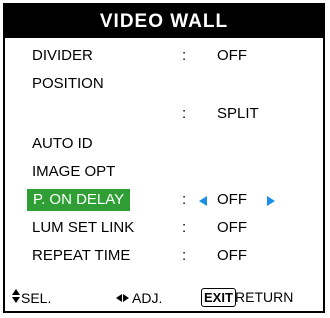 This screenshot has height=318, width=330. What do you see at coordinates (81, 255) in the screenshot?
I see `menu-item-label: REPEAT TIME` at bounding box center [81, 255].